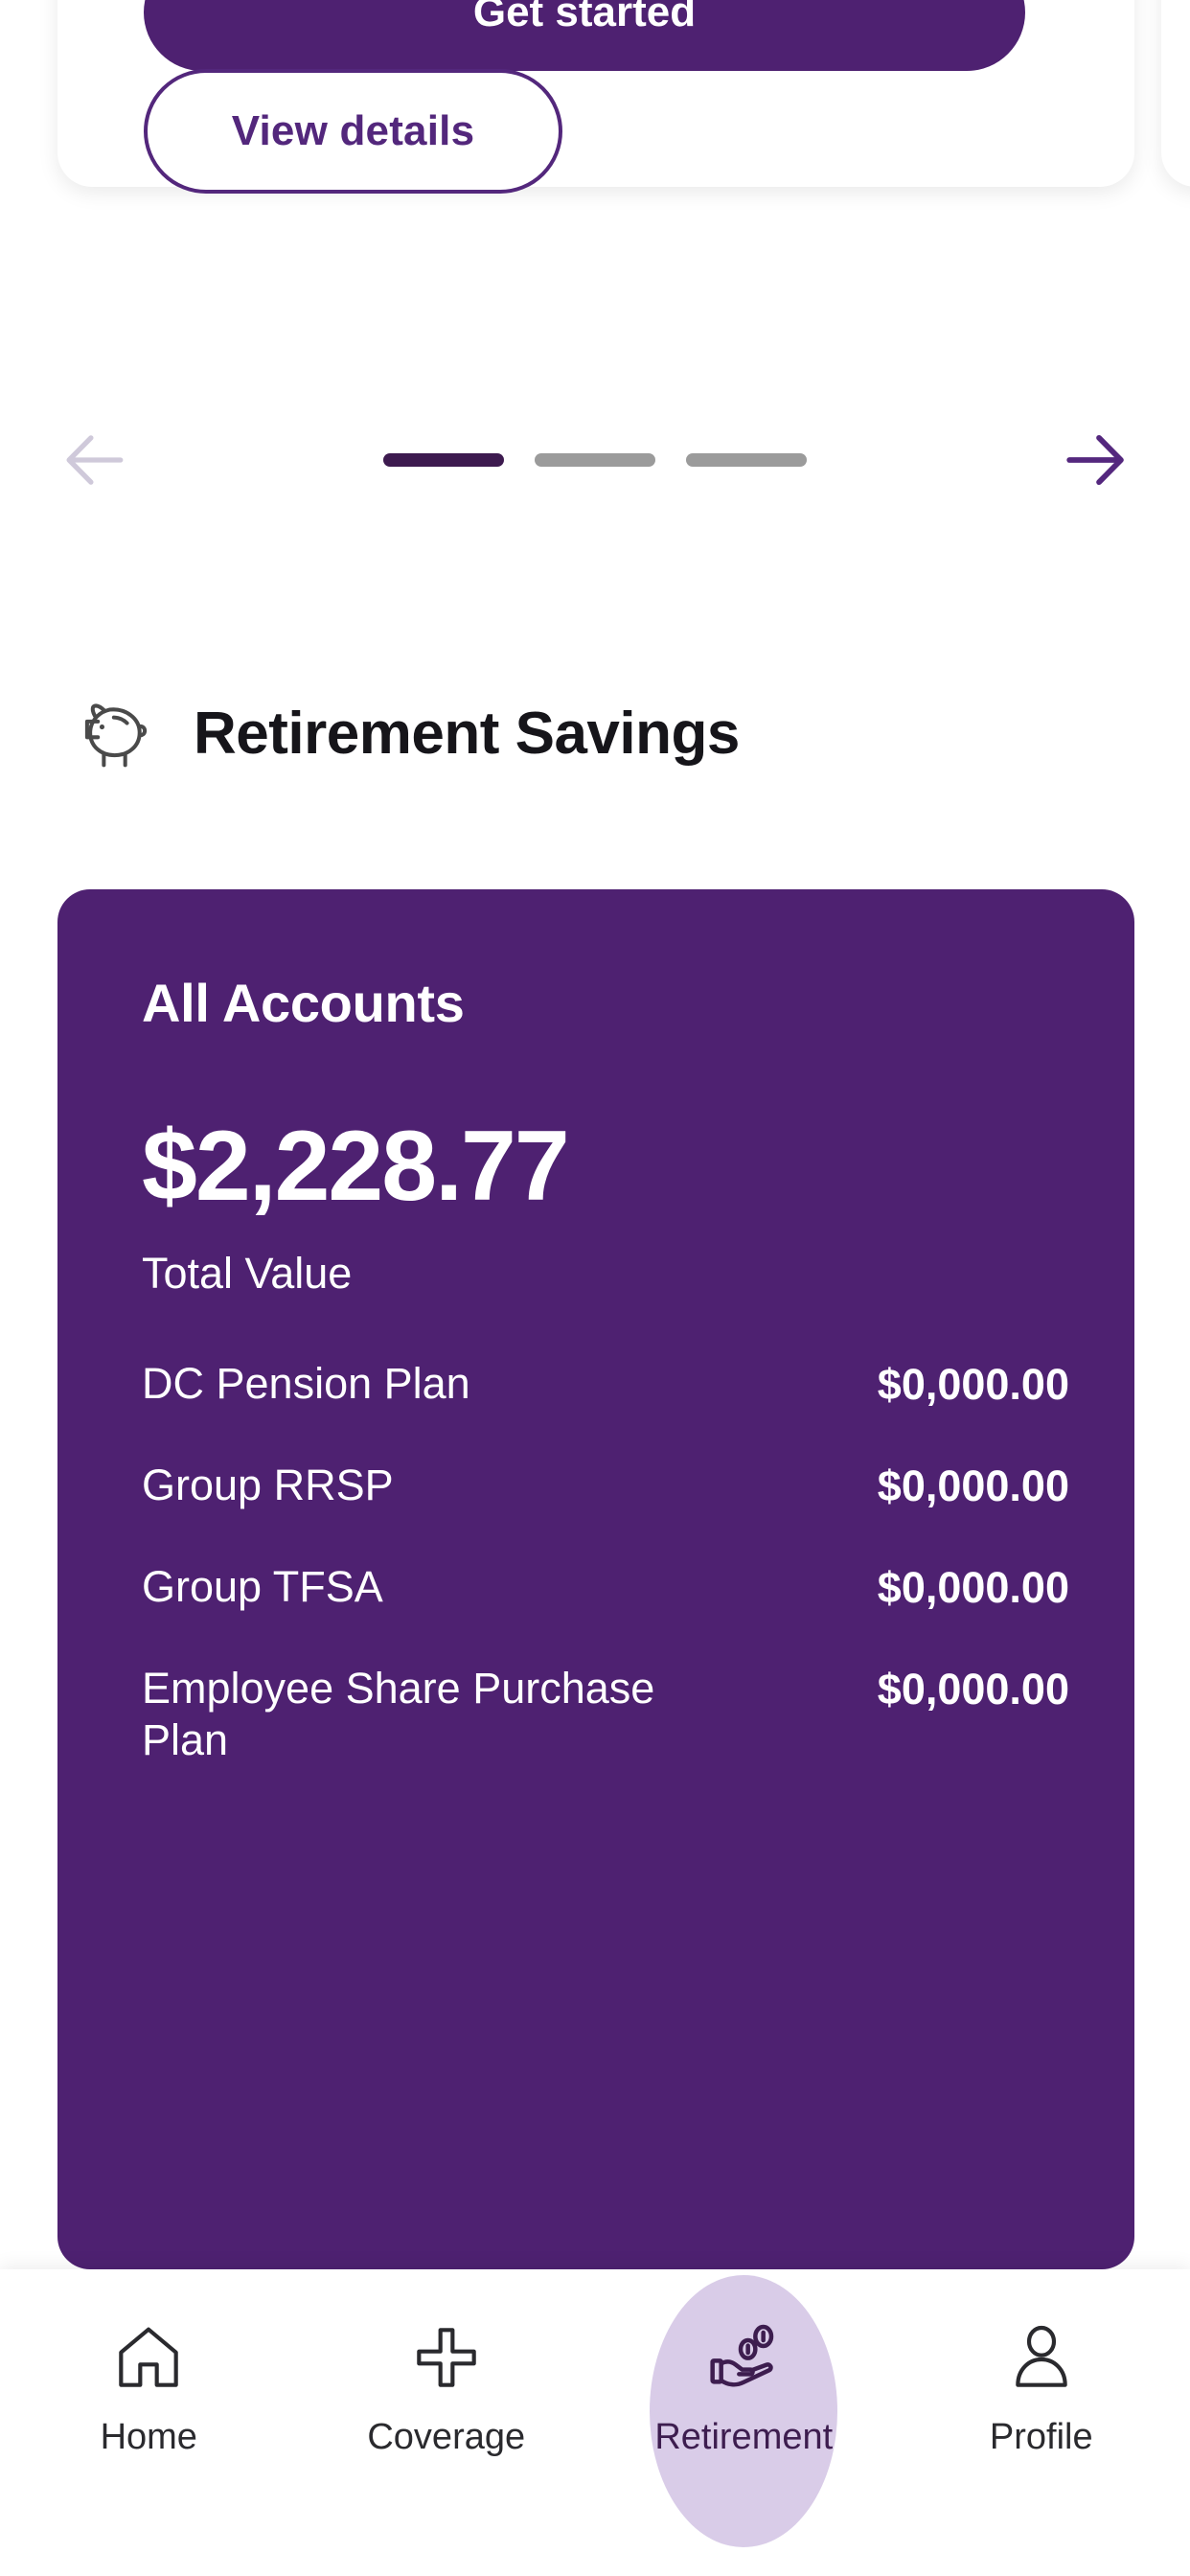  I want to click on nav-label-coverage: Coverage, so click(447, 2437).